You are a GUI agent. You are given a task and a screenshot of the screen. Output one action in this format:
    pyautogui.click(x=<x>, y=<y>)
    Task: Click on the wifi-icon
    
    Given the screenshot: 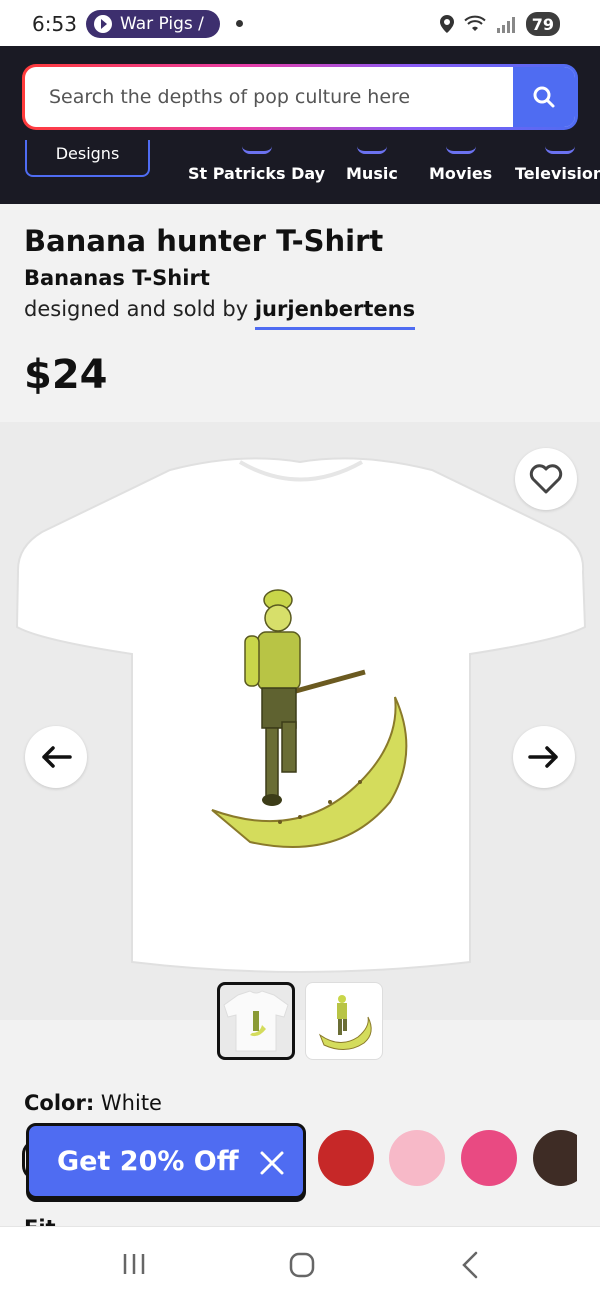 What is the action you would take?
    pyautogui.click(x=475, y=23)
    